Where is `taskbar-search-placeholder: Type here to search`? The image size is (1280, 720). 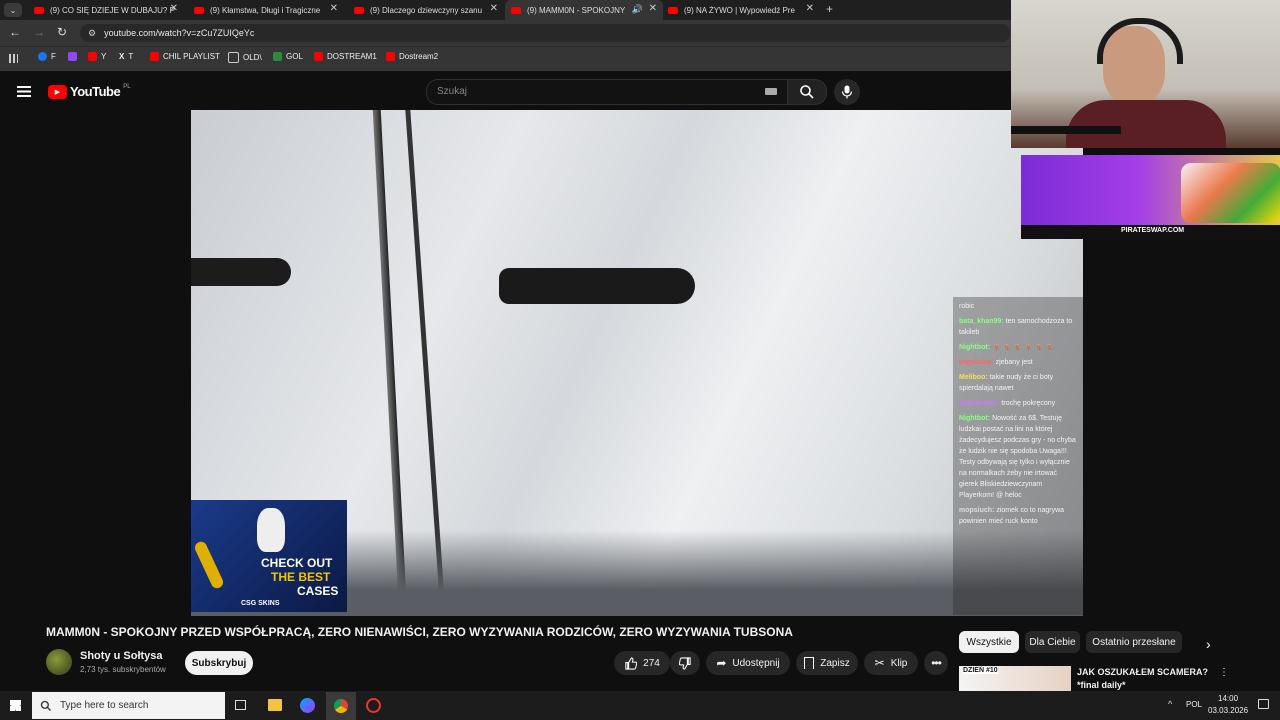
taskbar-search-placeholder: Type here to search is located at coordinates (104, 705).